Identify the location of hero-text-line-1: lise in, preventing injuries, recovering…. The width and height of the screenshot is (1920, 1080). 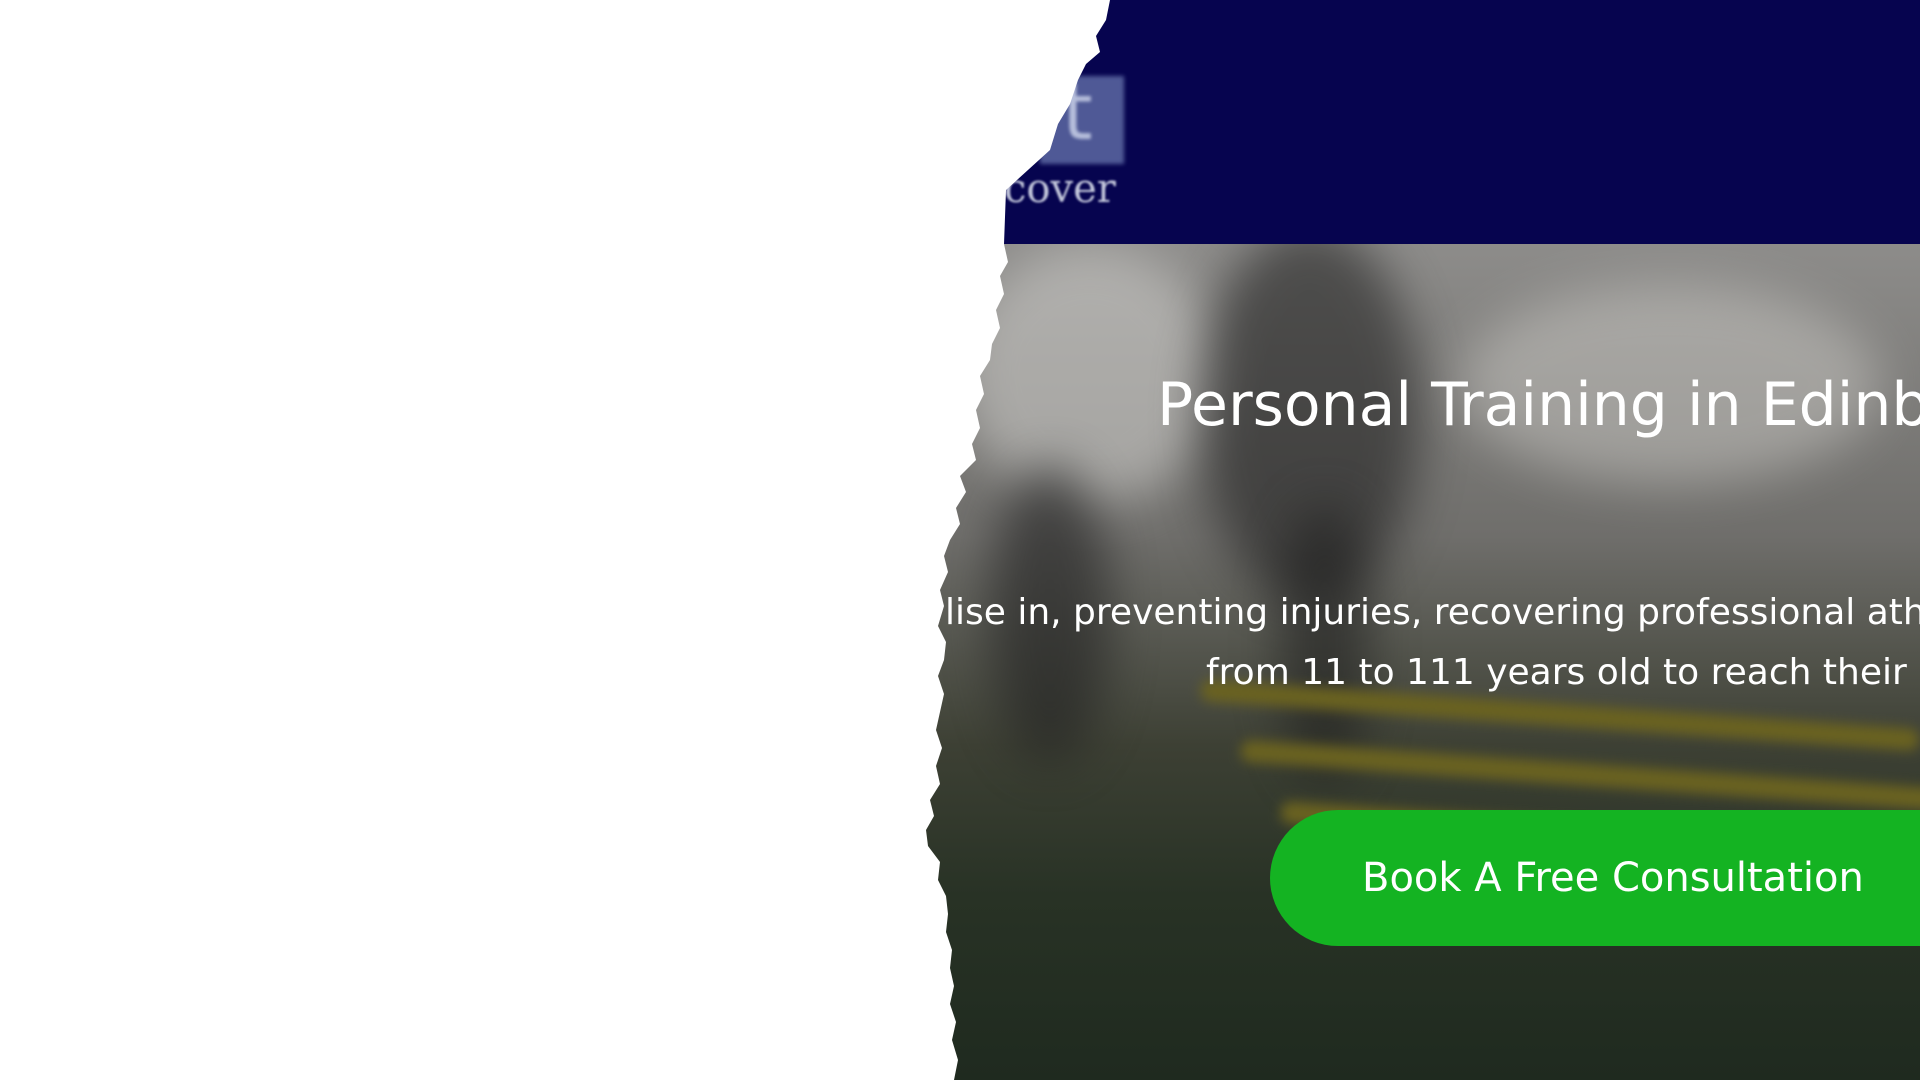
(1432, 612).